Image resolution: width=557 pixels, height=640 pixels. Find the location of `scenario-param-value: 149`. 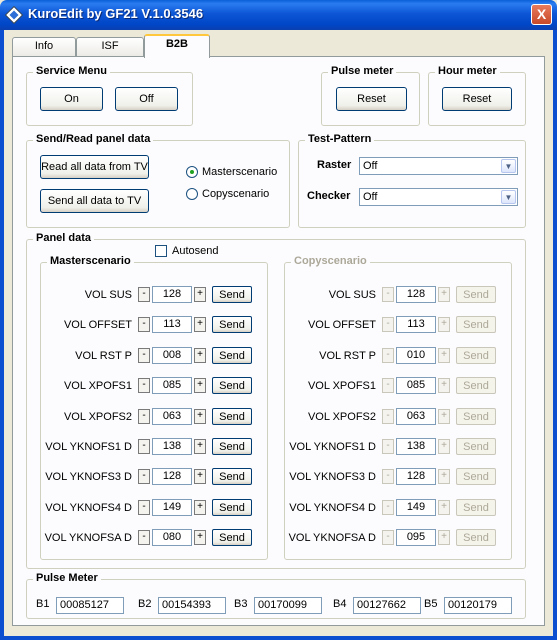

scenario-param-value: 149 is located at coordinates (172, 507).